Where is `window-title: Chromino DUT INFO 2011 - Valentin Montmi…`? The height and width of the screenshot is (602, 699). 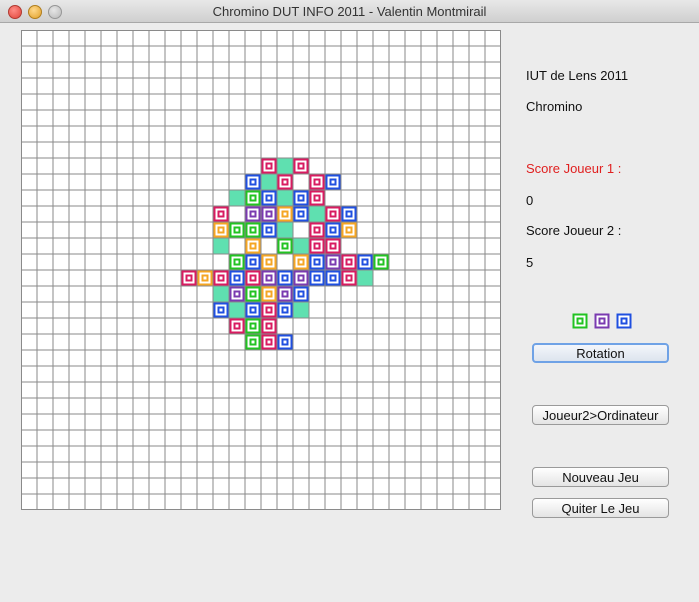
window-title: Chromino DUT INFO 2011 - Valentin Montmi… is located at coordinates (349, 11).